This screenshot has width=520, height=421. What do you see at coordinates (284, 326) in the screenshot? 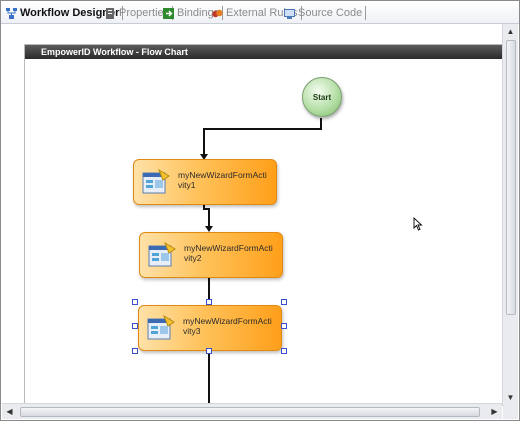
I see `selection-handle-e` at bounding box center [284, 326].